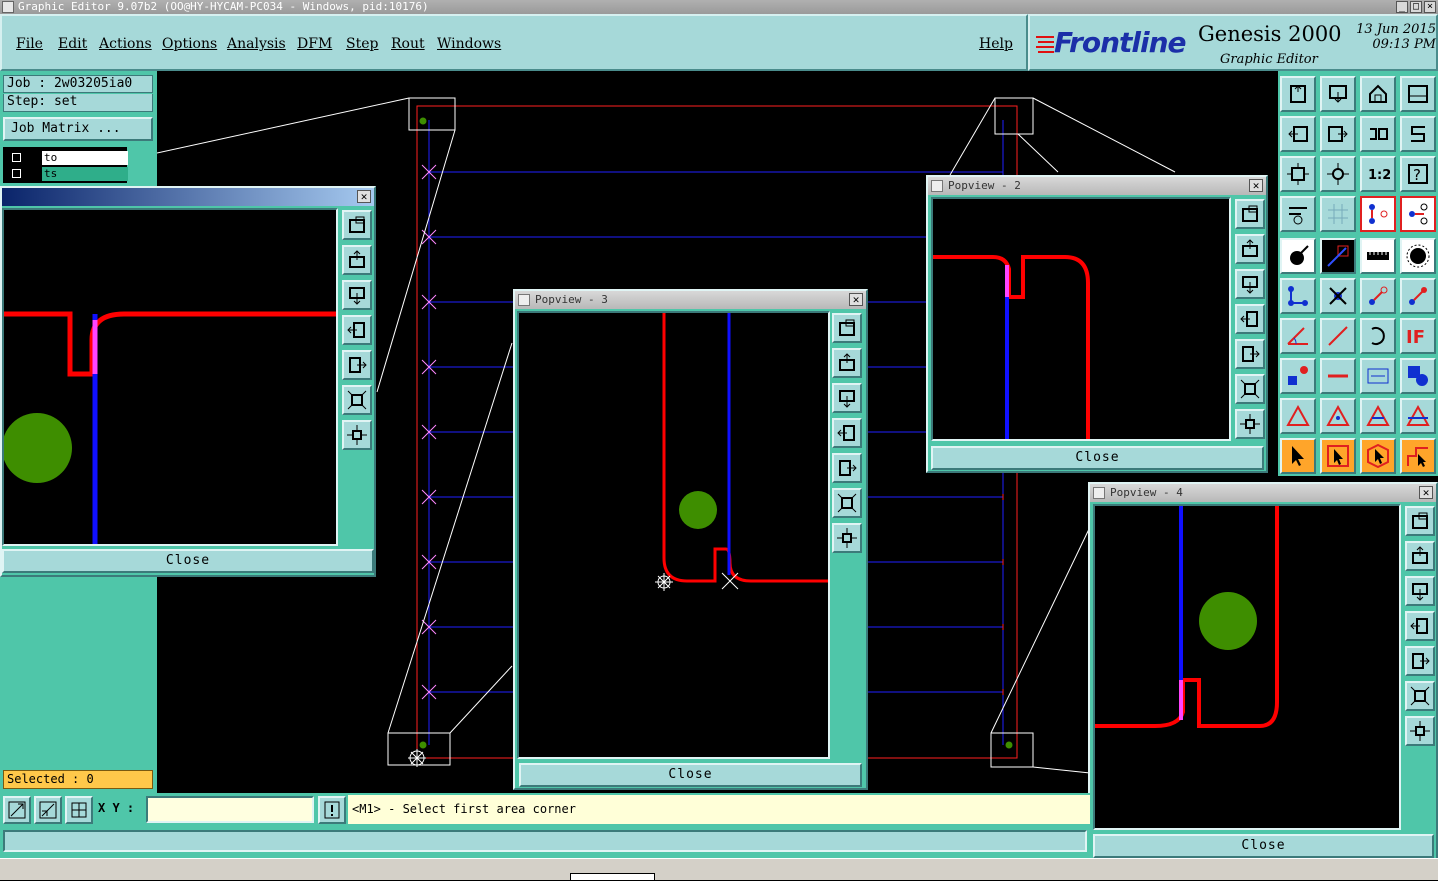 Image resolution: width=1438 pixels, height=881 pixels. Describe the element at coordinates (72, 44) in the screenshot. I see `menu-edit: Edit` at that location.